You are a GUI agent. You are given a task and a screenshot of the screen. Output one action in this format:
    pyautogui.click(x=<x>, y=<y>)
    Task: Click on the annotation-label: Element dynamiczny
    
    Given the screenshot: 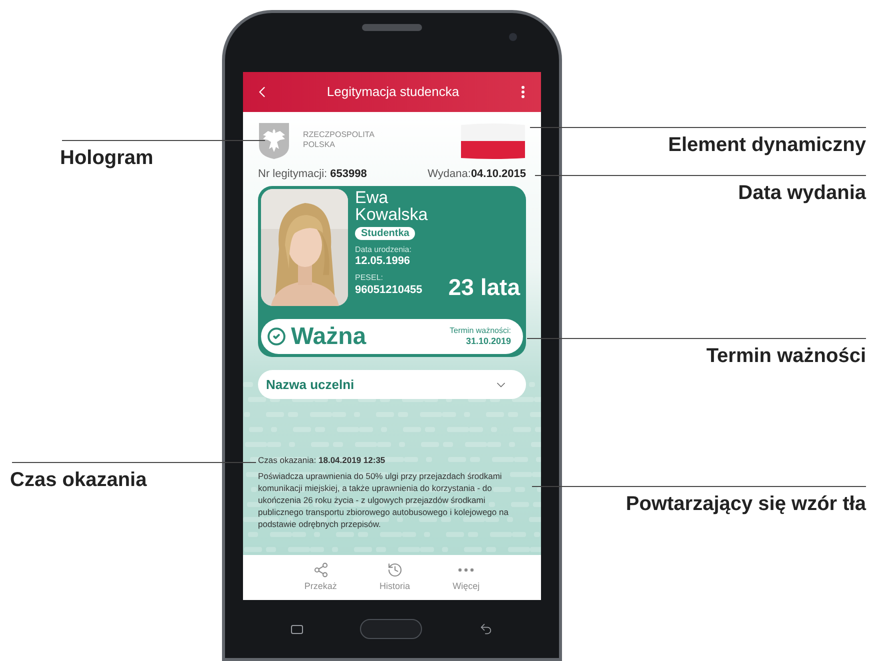 What is the action you would take?
    pyautogui.click(x=767, y=145)
    